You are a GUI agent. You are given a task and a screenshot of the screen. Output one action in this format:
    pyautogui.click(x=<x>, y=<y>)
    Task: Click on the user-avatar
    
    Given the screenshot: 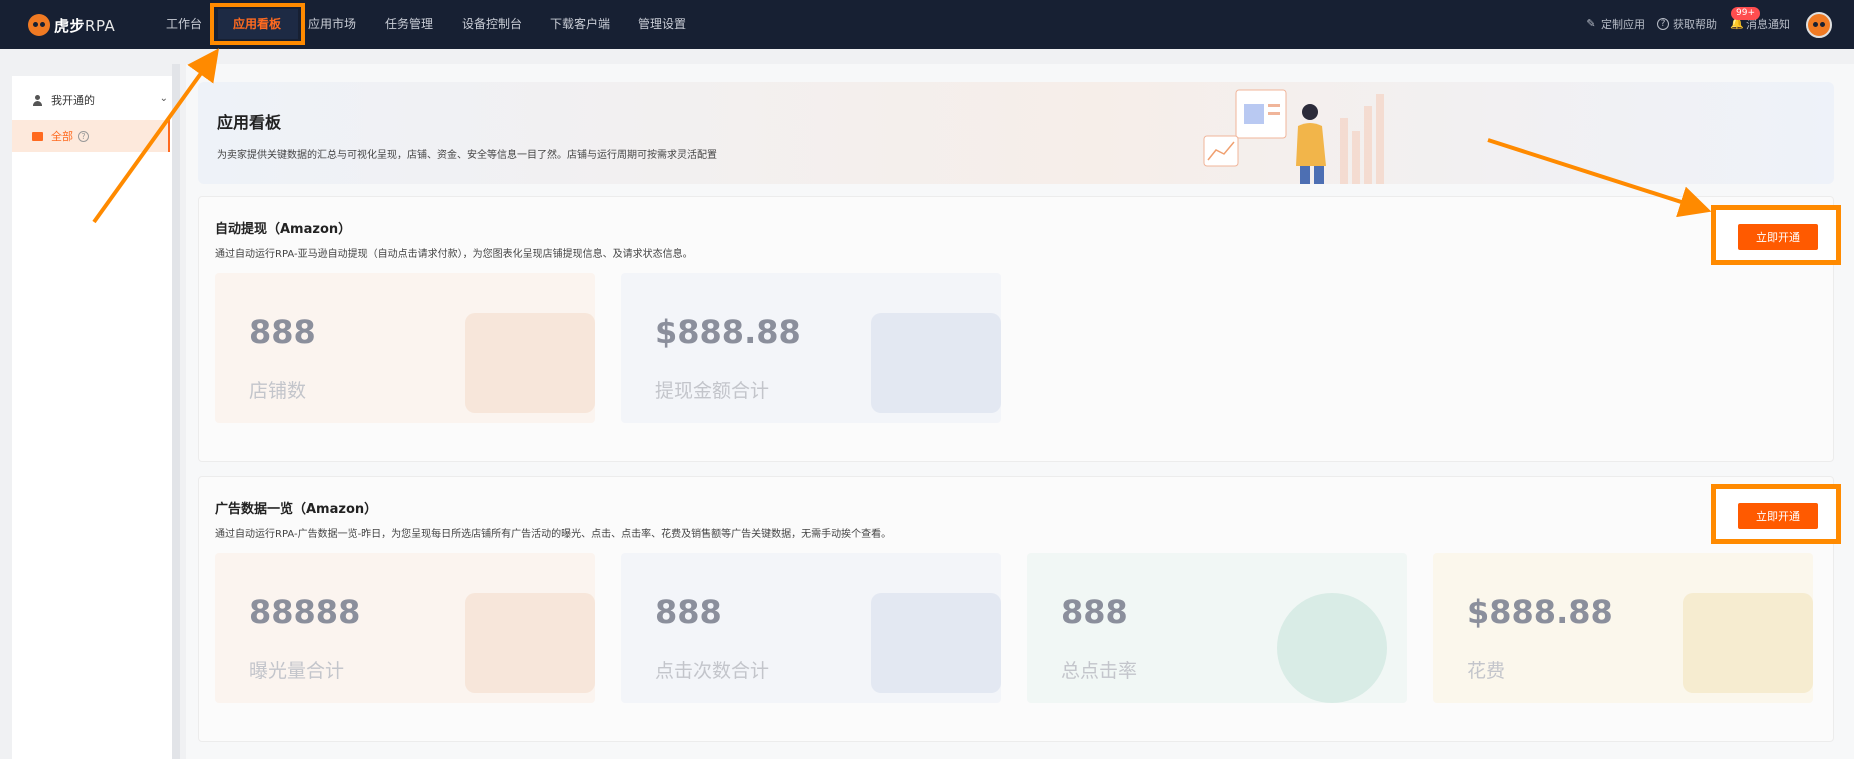 What is the action you would take?
    pyautogui.click(x=1819, y=25)
    